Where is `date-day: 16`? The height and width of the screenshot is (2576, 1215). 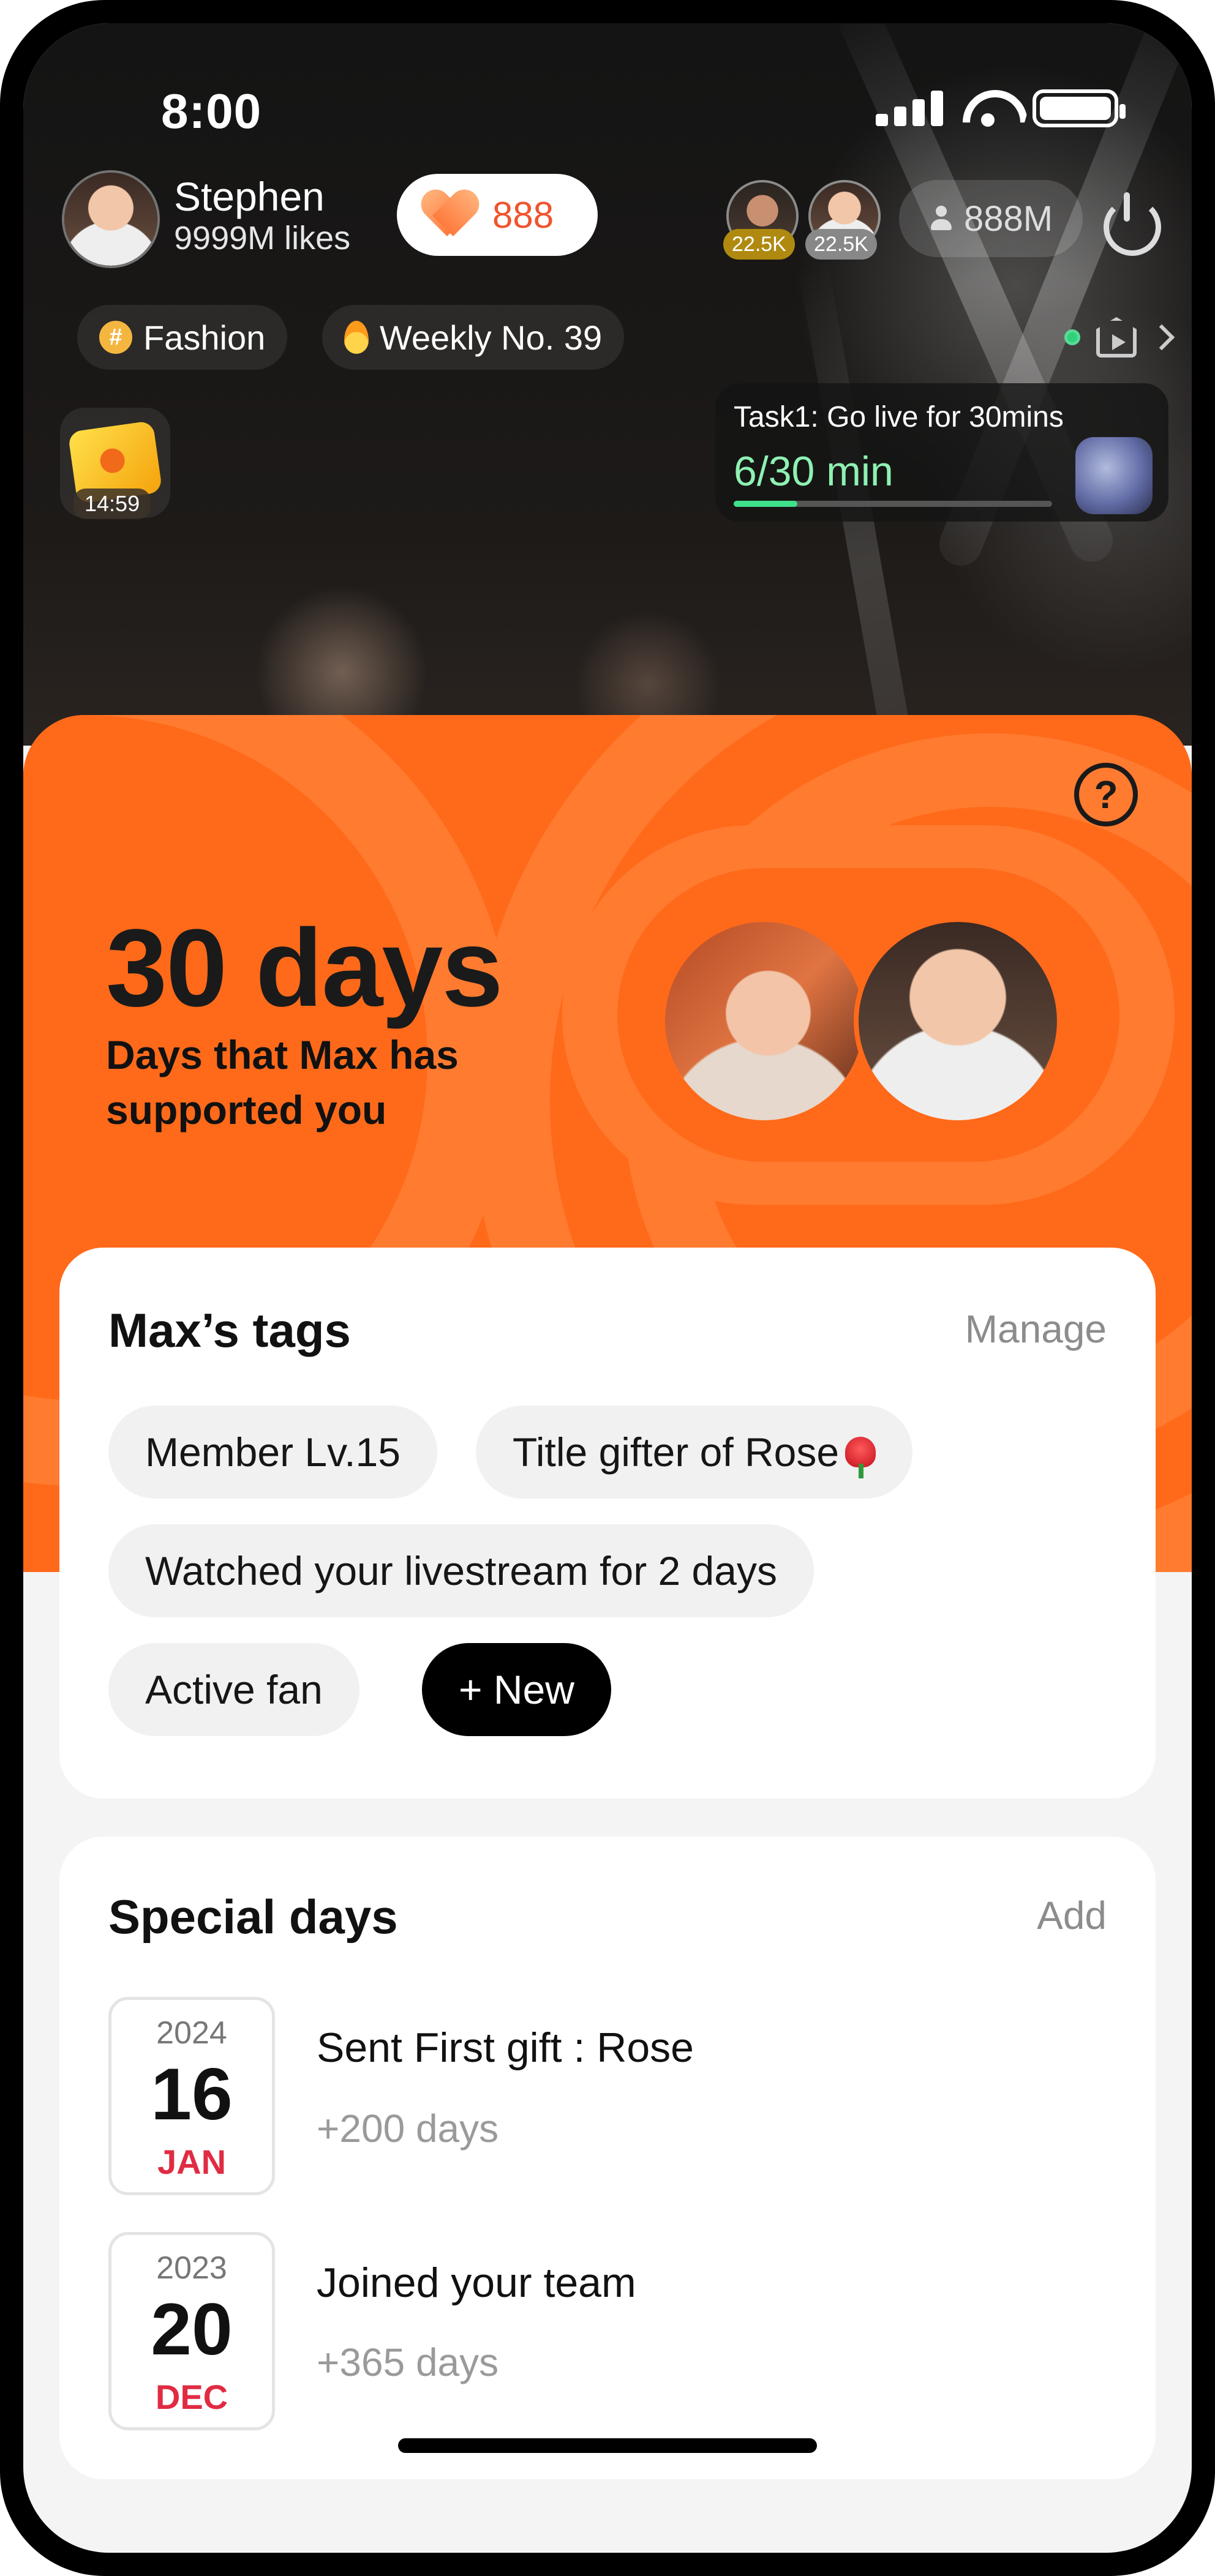
date-day: 16 is located at coordinates (192, 2094).